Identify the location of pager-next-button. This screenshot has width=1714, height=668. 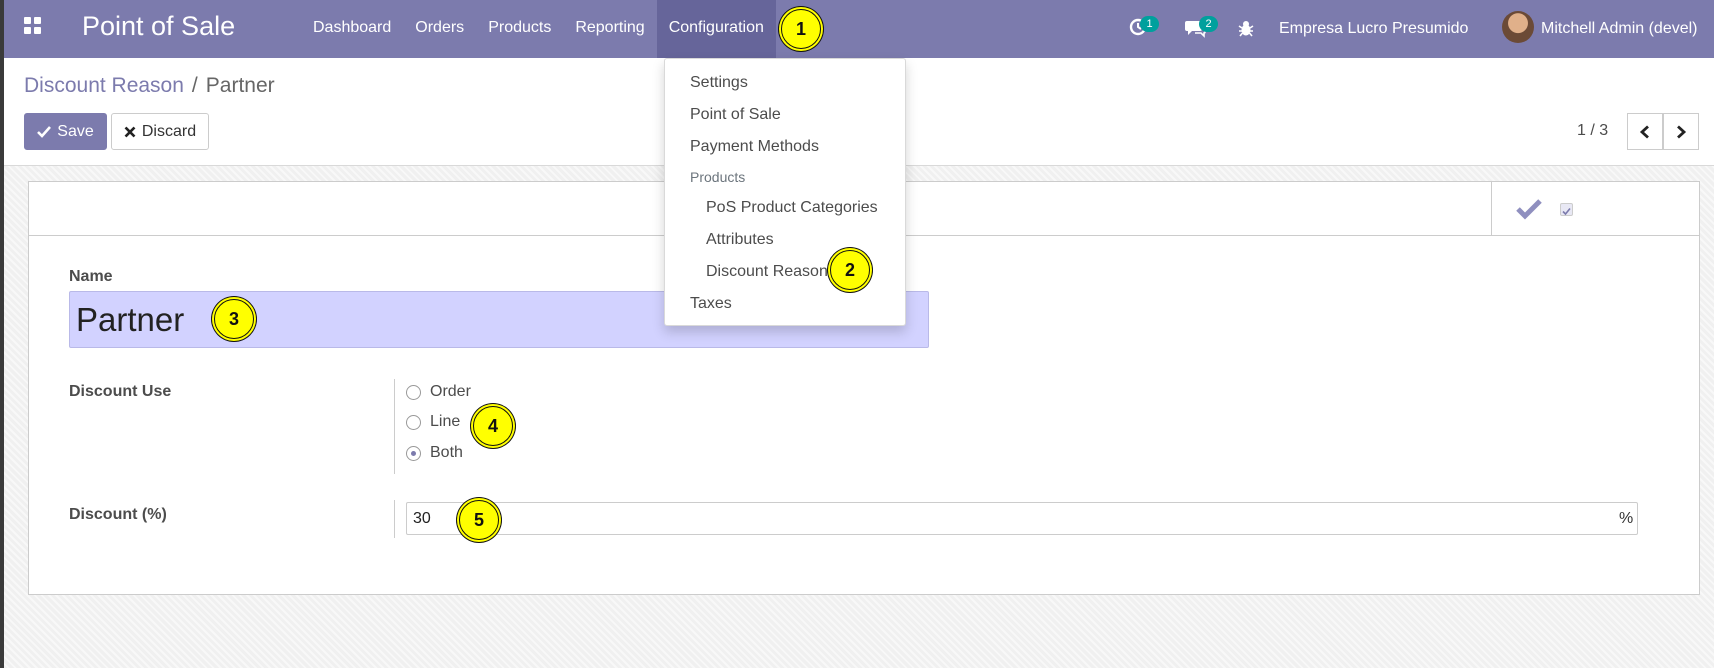
(1681, 131).